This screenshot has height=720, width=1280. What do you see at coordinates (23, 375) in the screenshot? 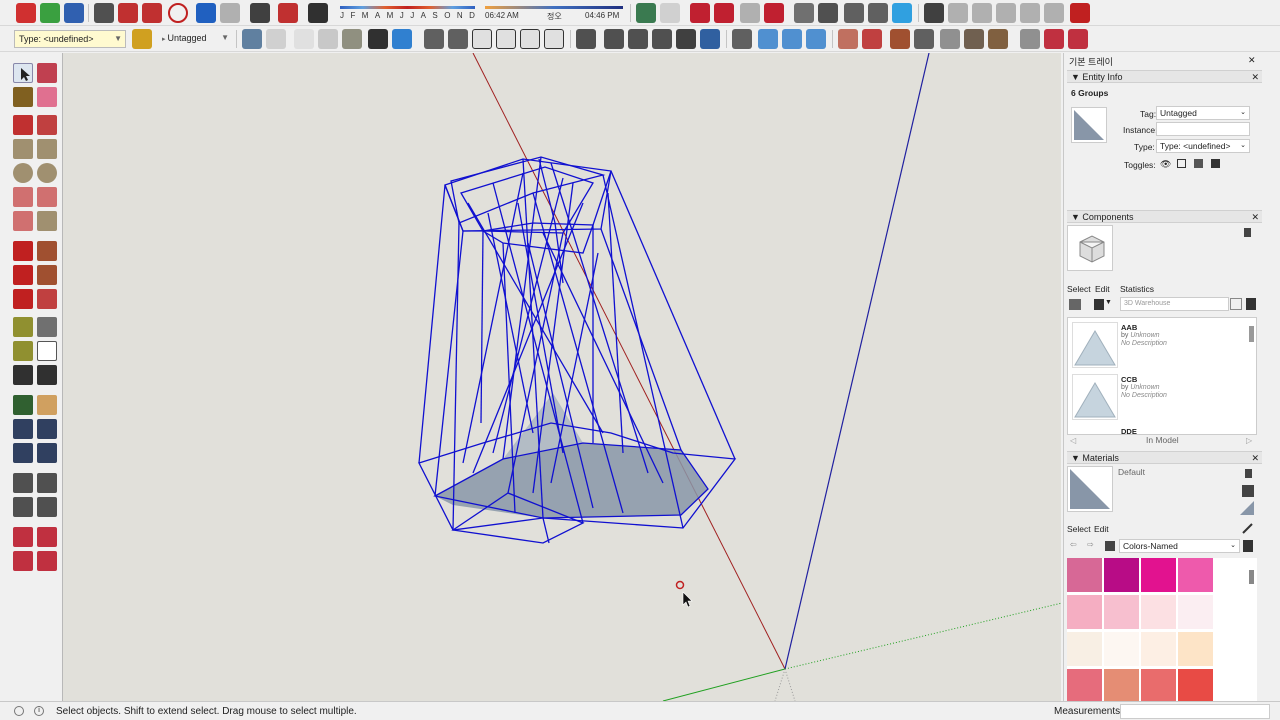
I see `axes-tool-icon` at bounding box center [23, 375].